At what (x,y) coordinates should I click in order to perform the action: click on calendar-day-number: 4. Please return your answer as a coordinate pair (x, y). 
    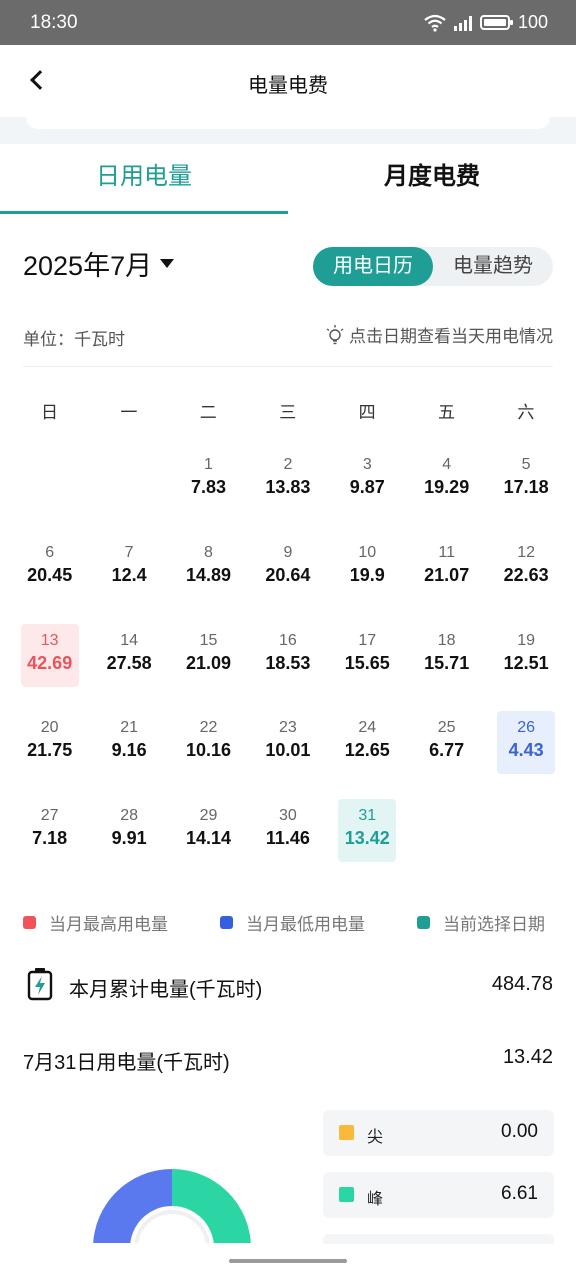
    Looking at the image, I should click on (447, 464).